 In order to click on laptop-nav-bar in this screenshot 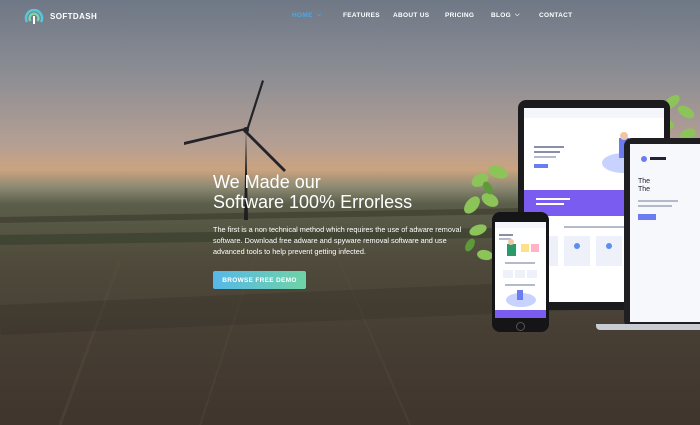, I will do `click(653, 159)`.